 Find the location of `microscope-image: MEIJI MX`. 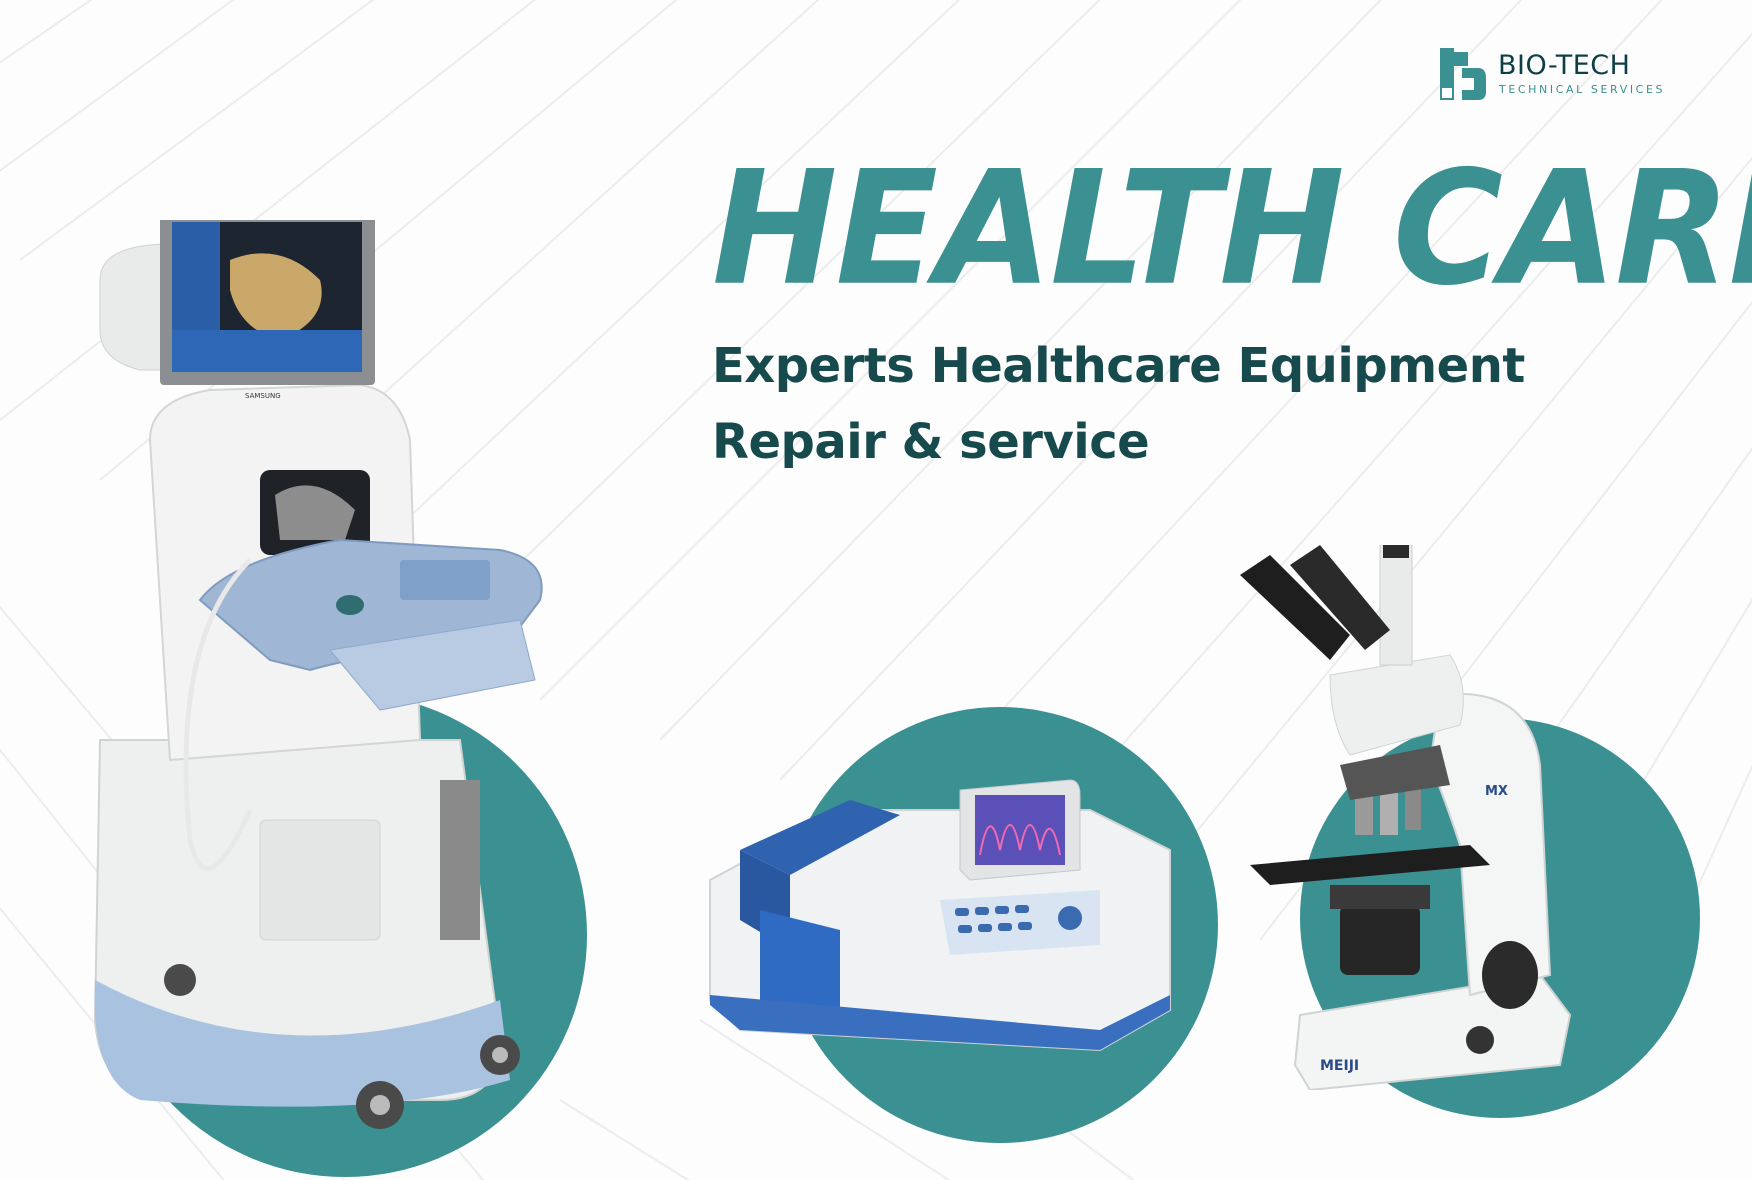

microscope-image: MEIJI MX is located at coordinates (1406, 817).